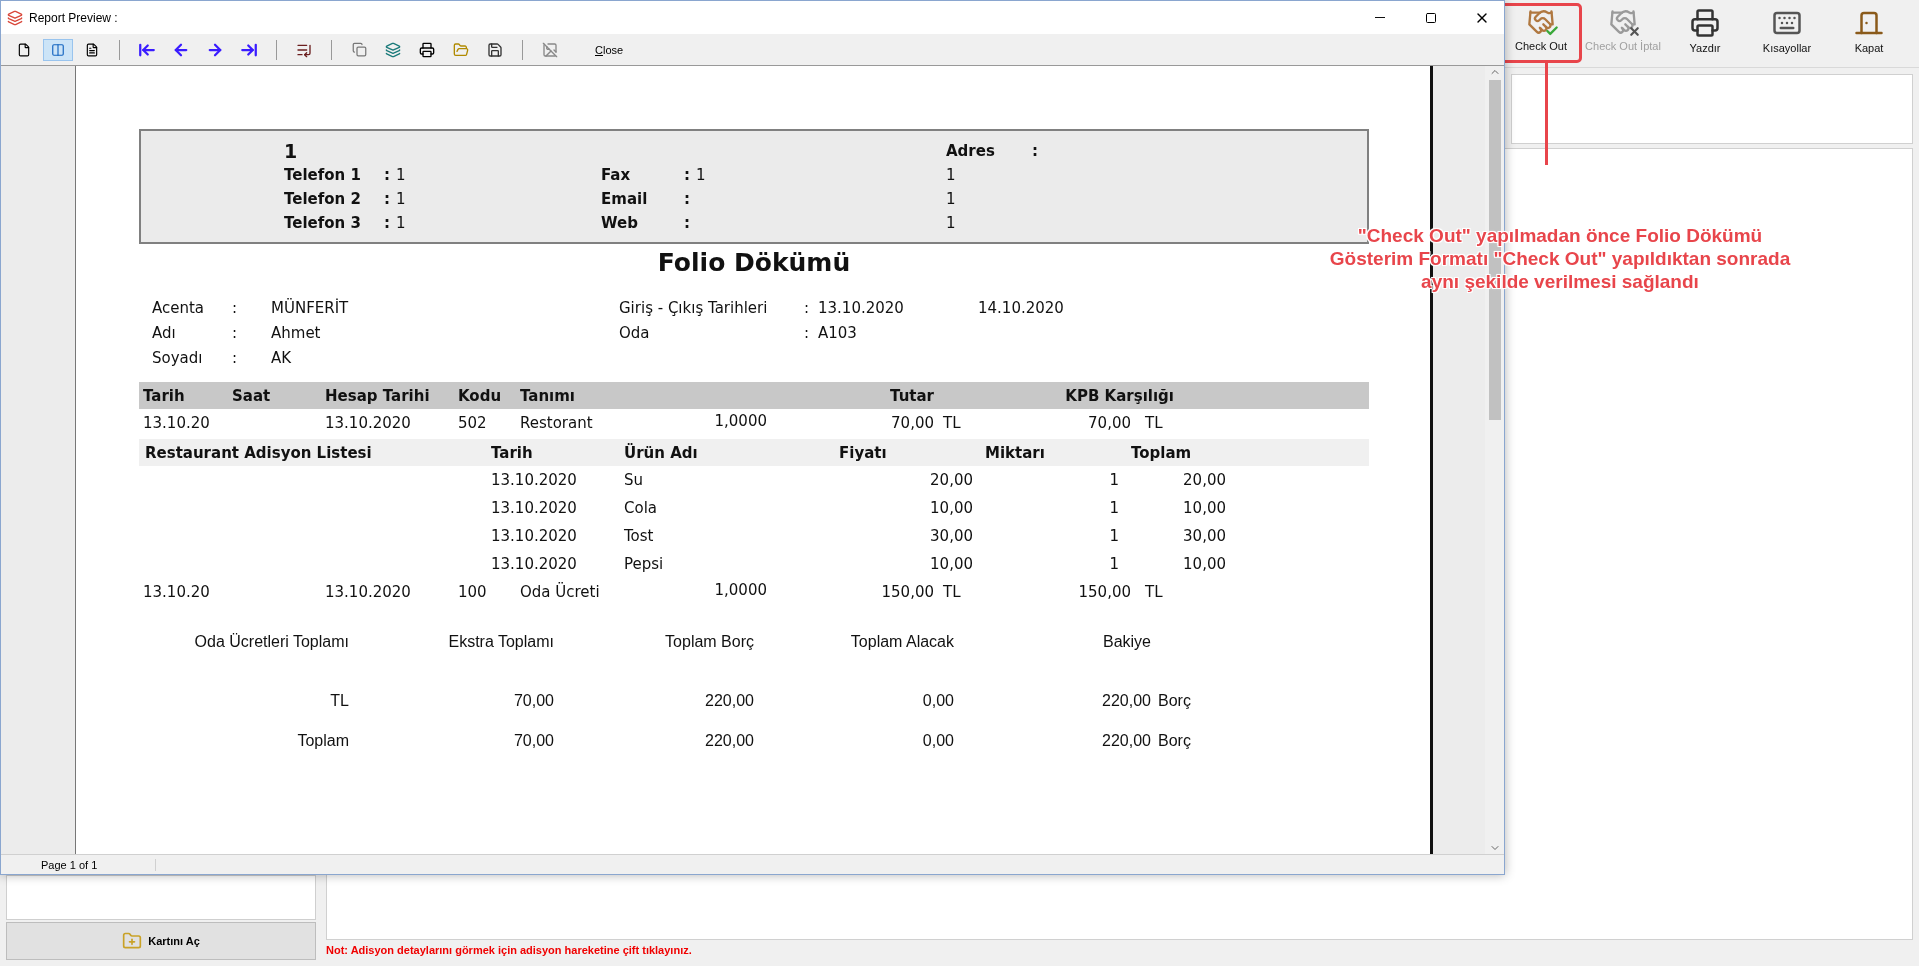 The height and width of the screenshot is (966, 1919). I want to click on table-cell-text: Tost, so click(639, 536).